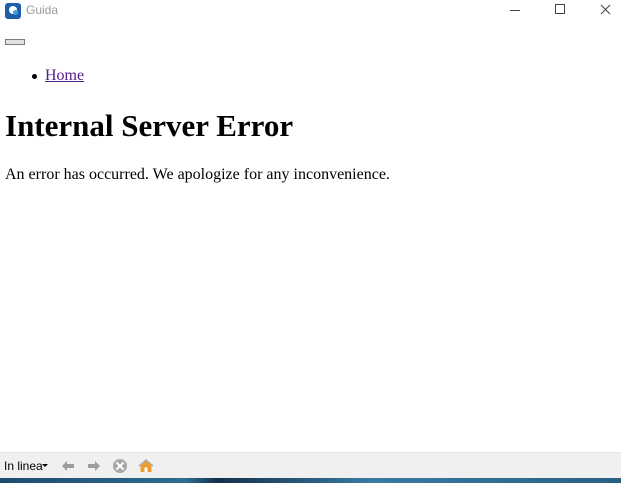  I want to click on maximize-button, so click(560, 11).